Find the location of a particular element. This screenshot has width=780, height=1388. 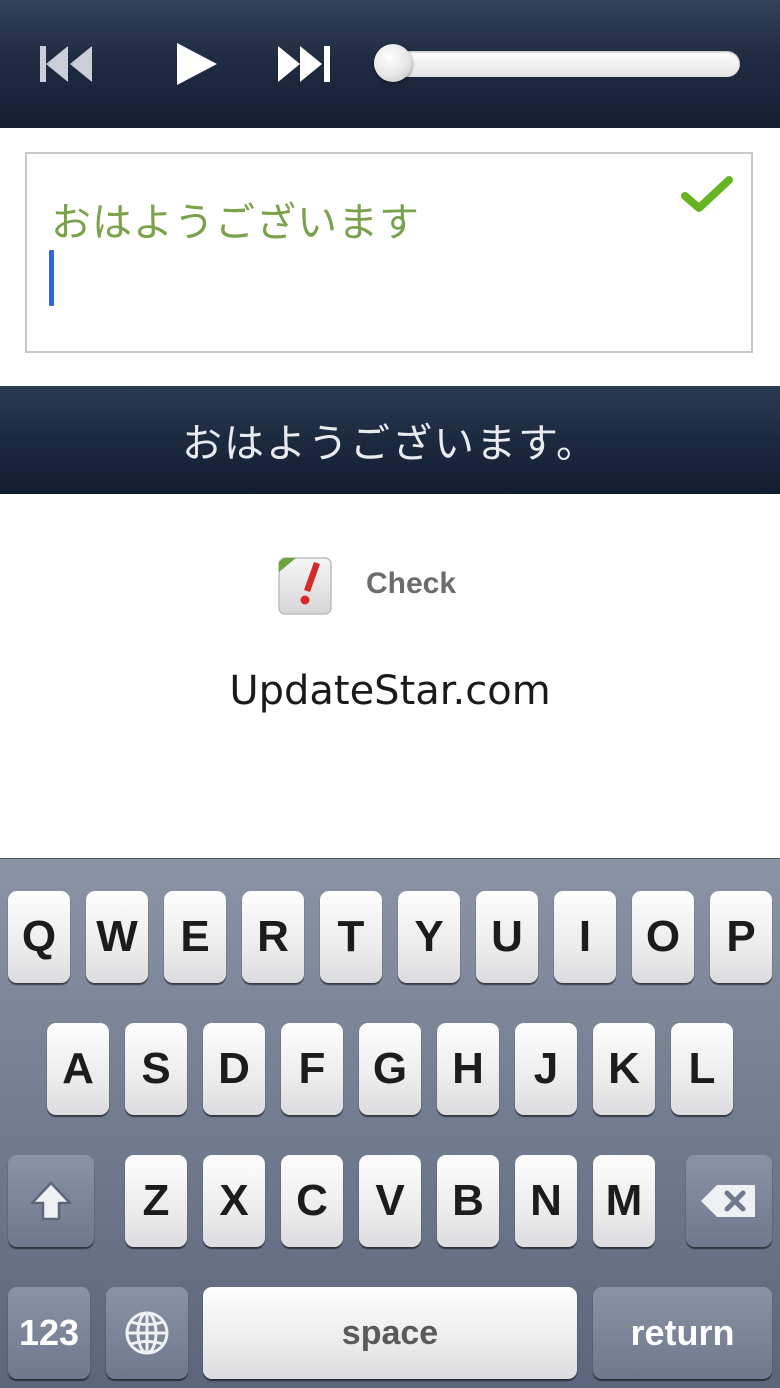

checkmark-icon is located at coordinates (707, 194).